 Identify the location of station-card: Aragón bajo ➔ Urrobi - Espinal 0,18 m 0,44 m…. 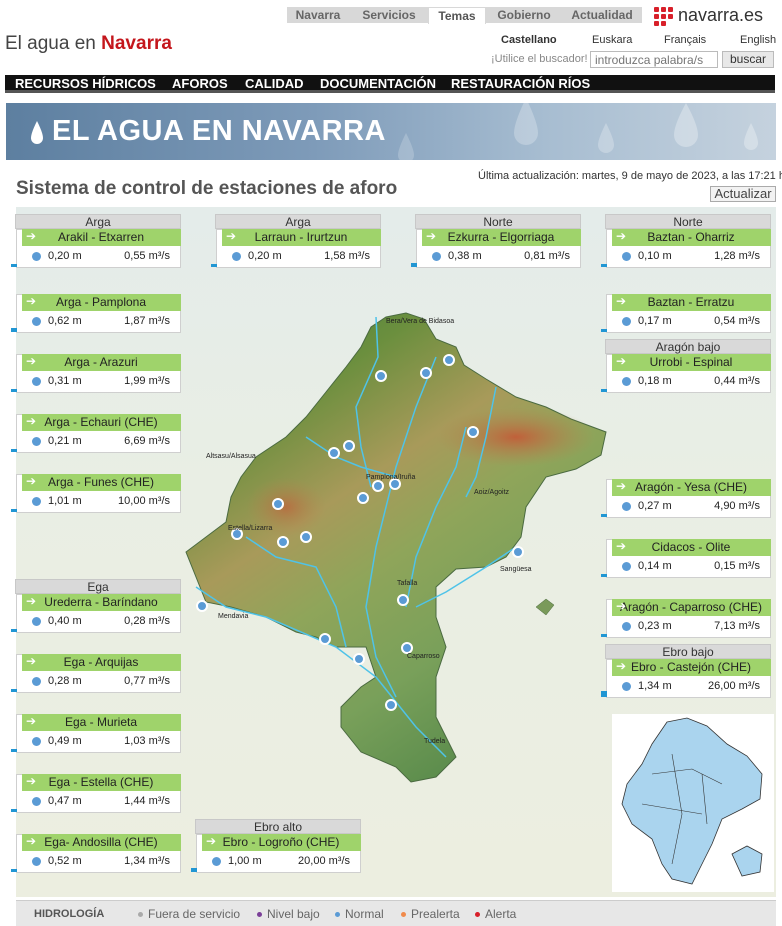
(686, 366).